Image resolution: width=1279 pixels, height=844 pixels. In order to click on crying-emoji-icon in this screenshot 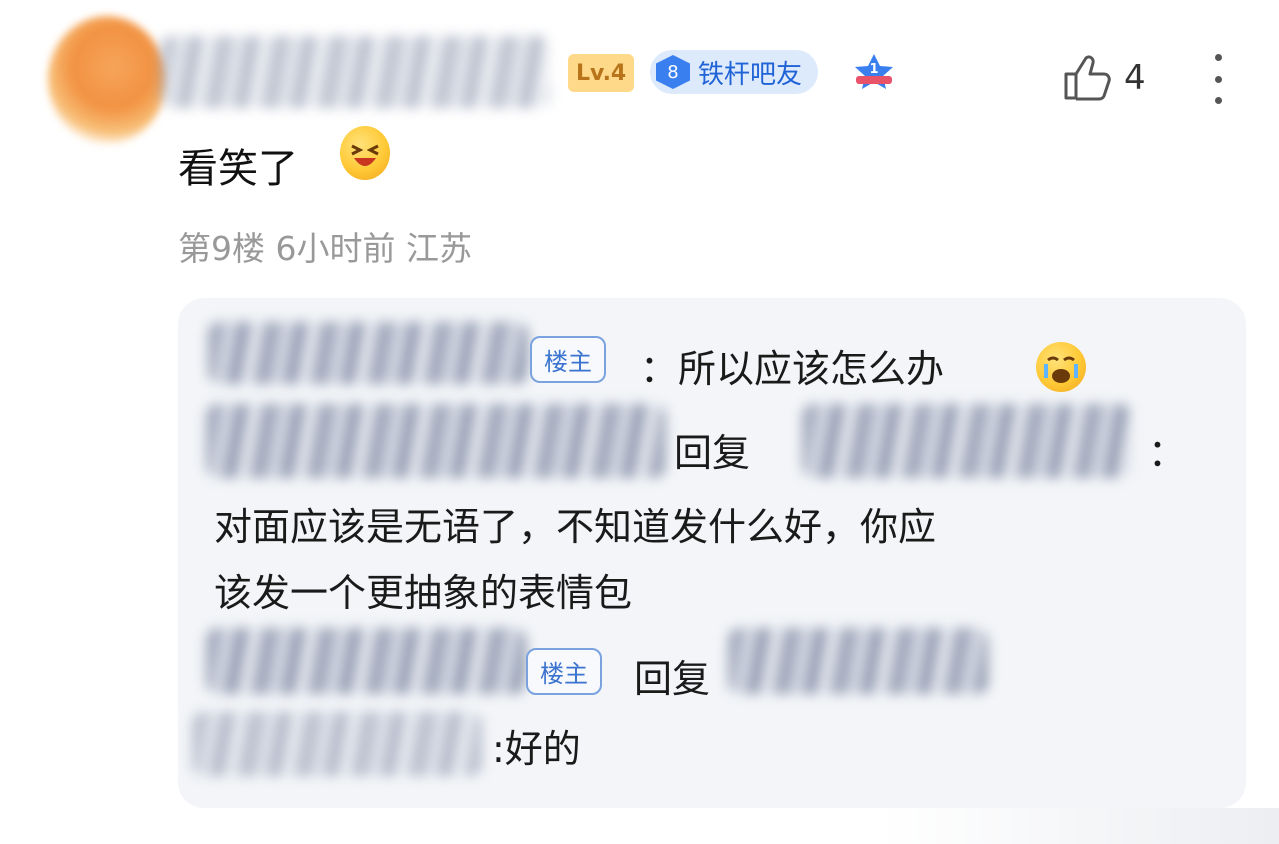, I will do `click(1061, 367)`.